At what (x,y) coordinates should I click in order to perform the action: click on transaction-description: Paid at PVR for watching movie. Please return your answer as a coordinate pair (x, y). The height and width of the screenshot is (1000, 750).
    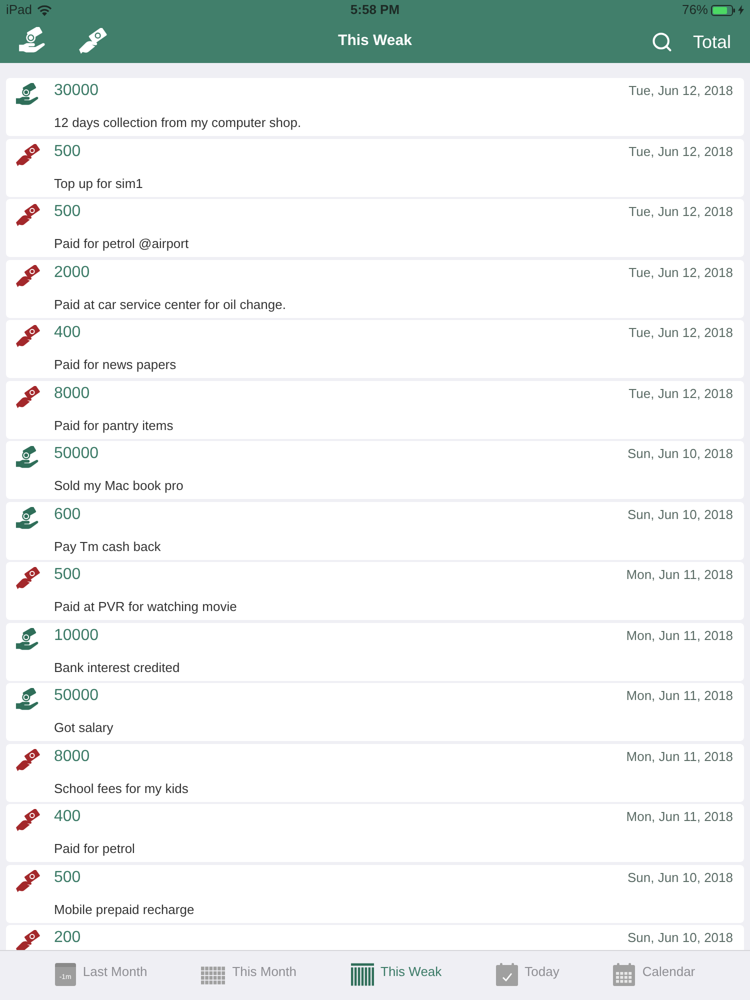
    Looking at the image, I should click on (145, 607).